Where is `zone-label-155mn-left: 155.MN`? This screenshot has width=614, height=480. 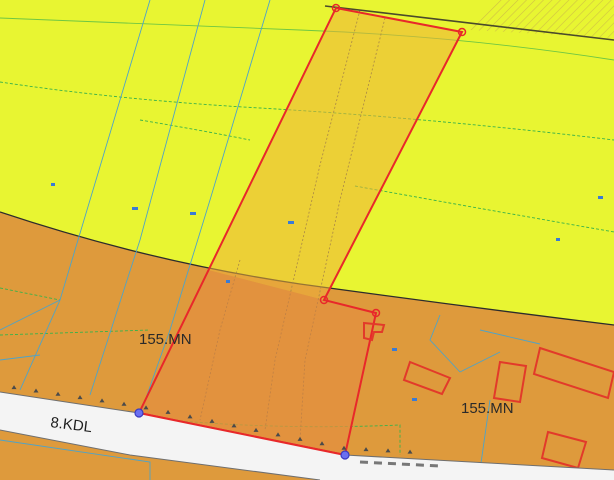
zone-label-155mn-left: 155.MN is located at coordinates (165, 339).